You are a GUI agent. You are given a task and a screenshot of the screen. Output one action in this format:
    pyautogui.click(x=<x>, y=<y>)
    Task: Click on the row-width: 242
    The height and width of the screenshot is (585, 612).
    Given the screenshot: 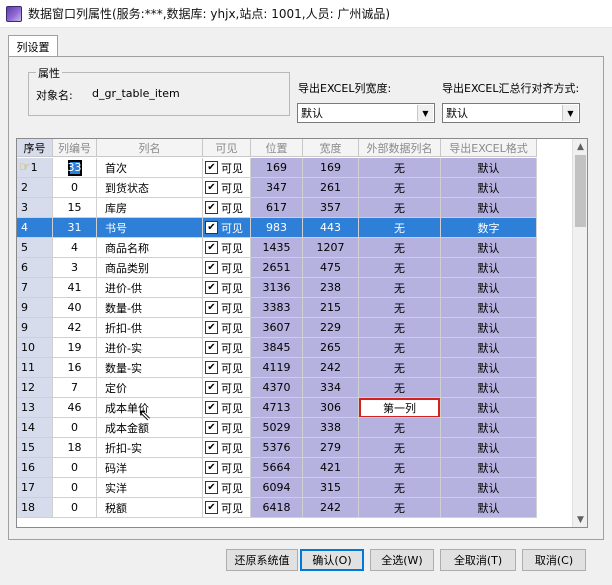 What is the action you would take?
    pyautogui.click(x=331, y=508)
    